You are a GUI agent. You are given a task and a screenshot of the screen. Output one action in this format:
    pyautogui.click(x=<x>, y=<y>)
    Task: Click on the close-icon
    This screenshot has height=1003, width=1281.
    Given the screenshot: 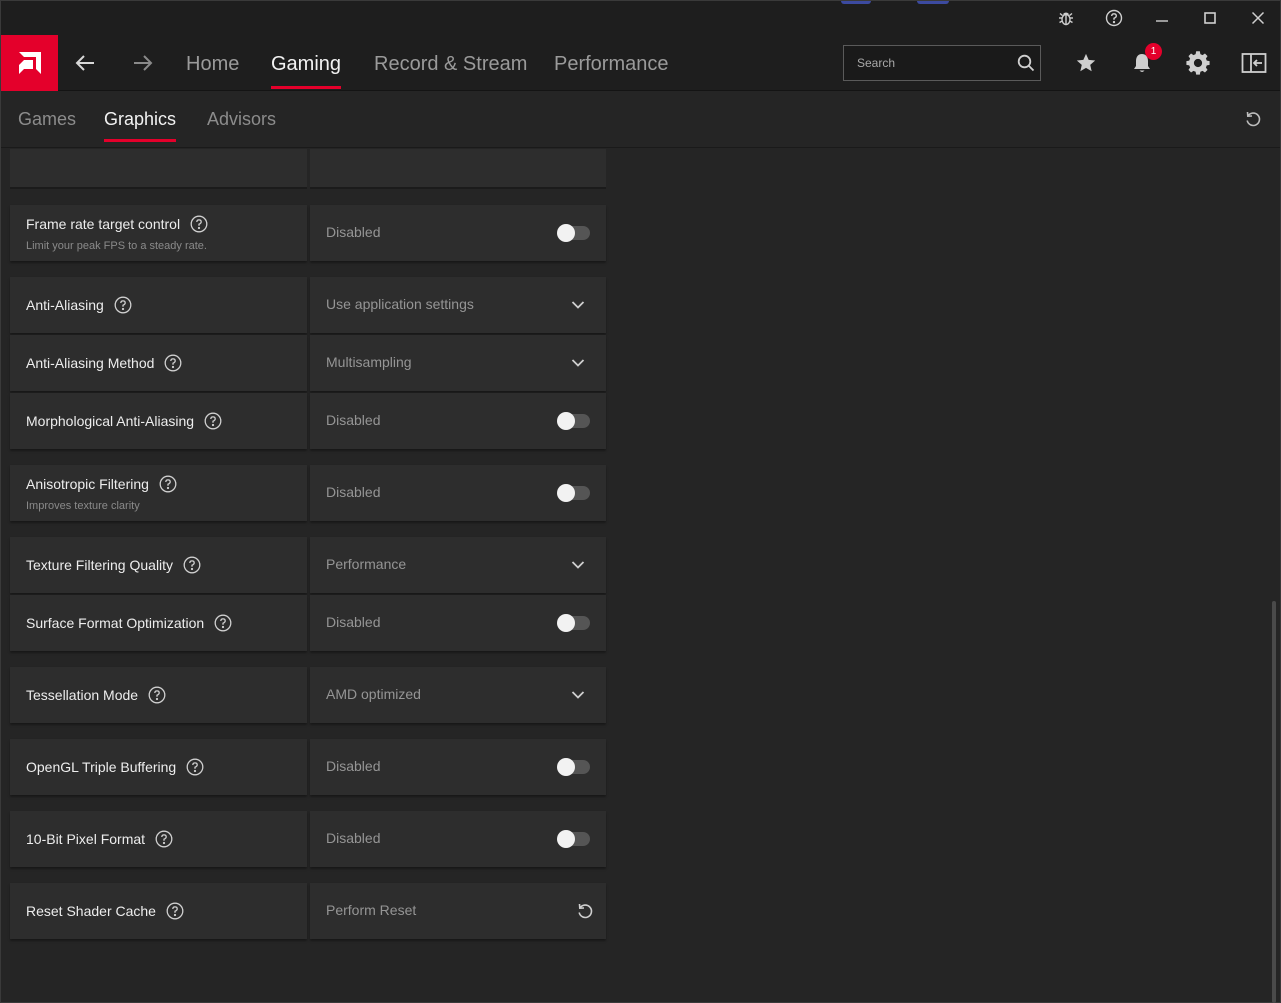 What is the action you would take?
    pyautogui.click(x=1258, y=18)
    